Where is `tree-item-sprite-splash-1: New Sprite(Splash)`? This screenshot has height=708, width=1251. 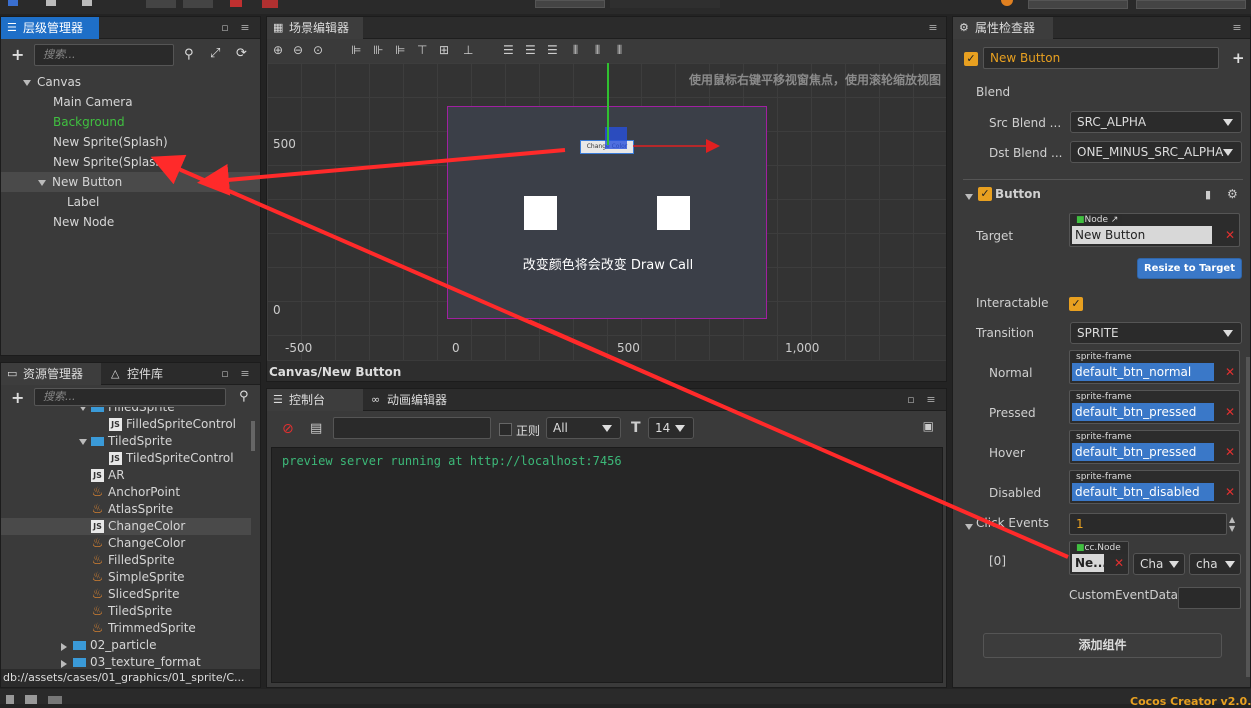
tree-item-sprite-splash-1: New Sprite(Splash) is located at coordinates (130, 142).